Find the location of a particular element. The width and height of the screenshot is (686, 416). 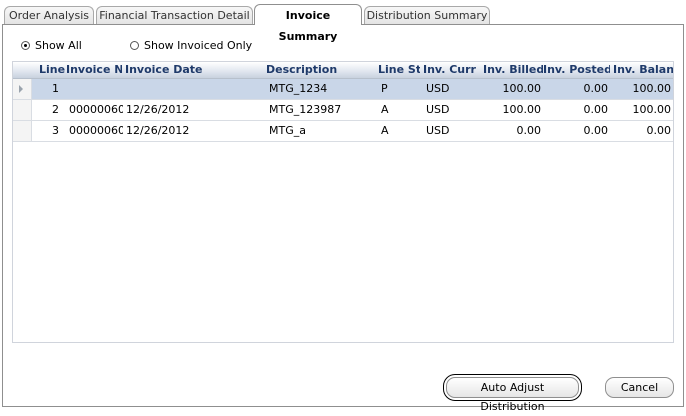

show-all-radio: Show All is located at coordinates (51, 45).